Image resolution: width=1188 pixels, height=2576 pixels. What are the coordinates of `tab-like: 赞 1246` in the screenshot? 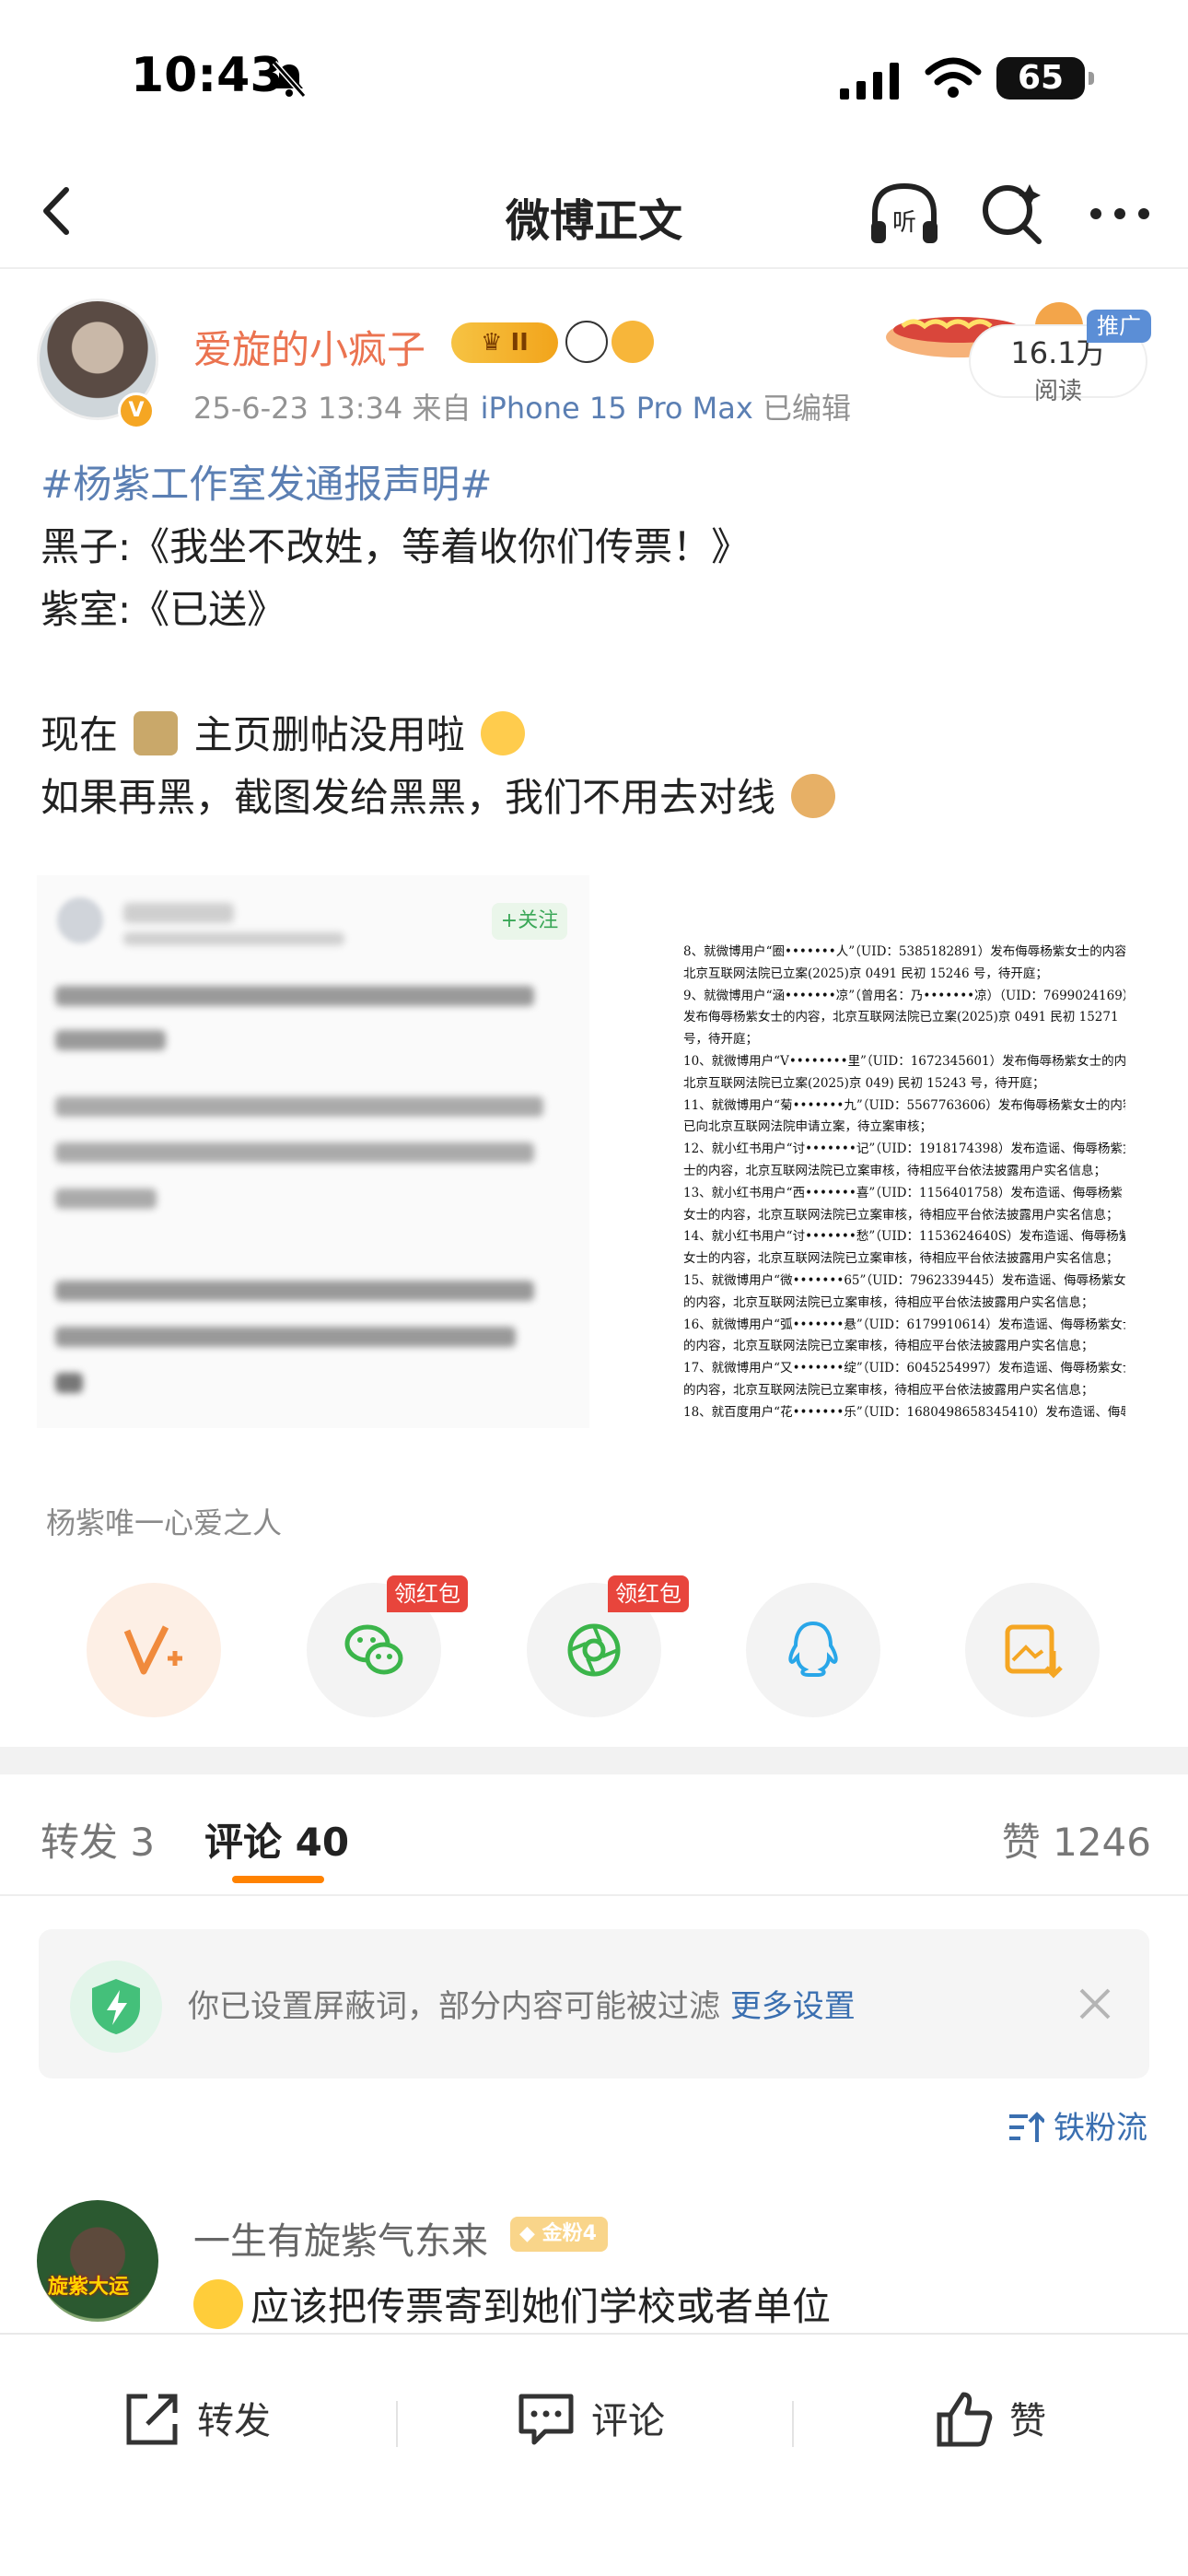 It's located at (1076, 1839).